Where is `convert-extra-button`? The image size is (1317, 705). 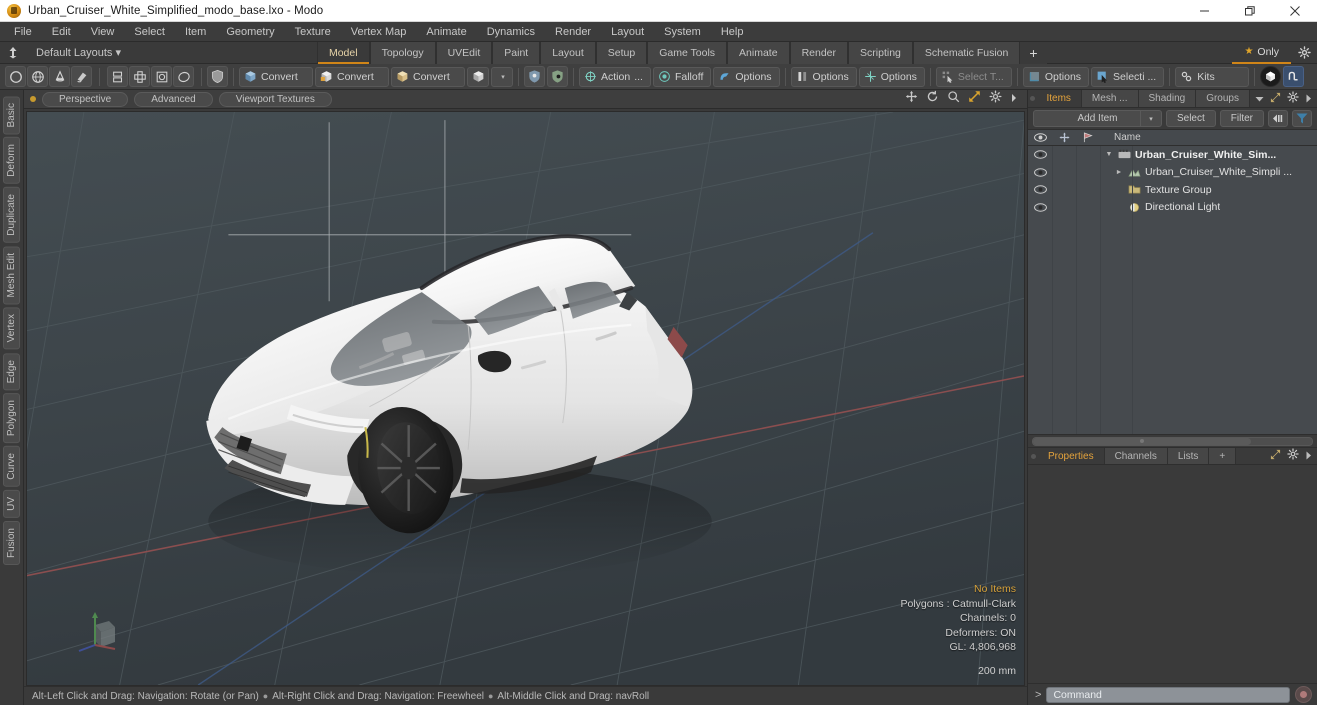 convert-extra-button is located at coordinates (478, 76).